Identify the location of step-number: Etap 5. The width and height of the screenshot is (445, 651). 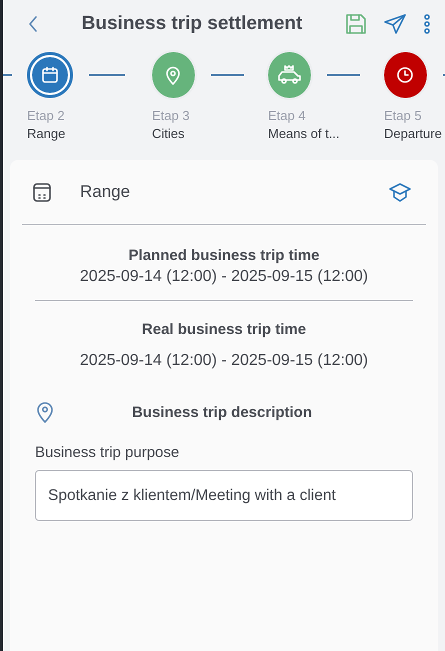
(403, 115).